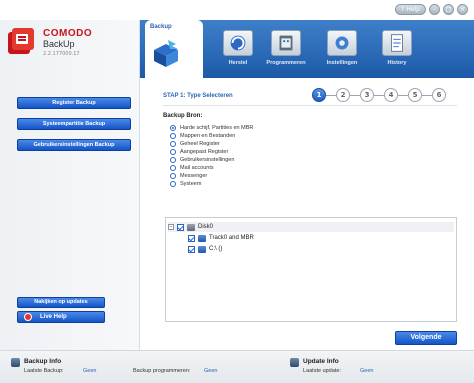  I want to click on option-custom-registry: Aangepast Register, so click(211, 152).